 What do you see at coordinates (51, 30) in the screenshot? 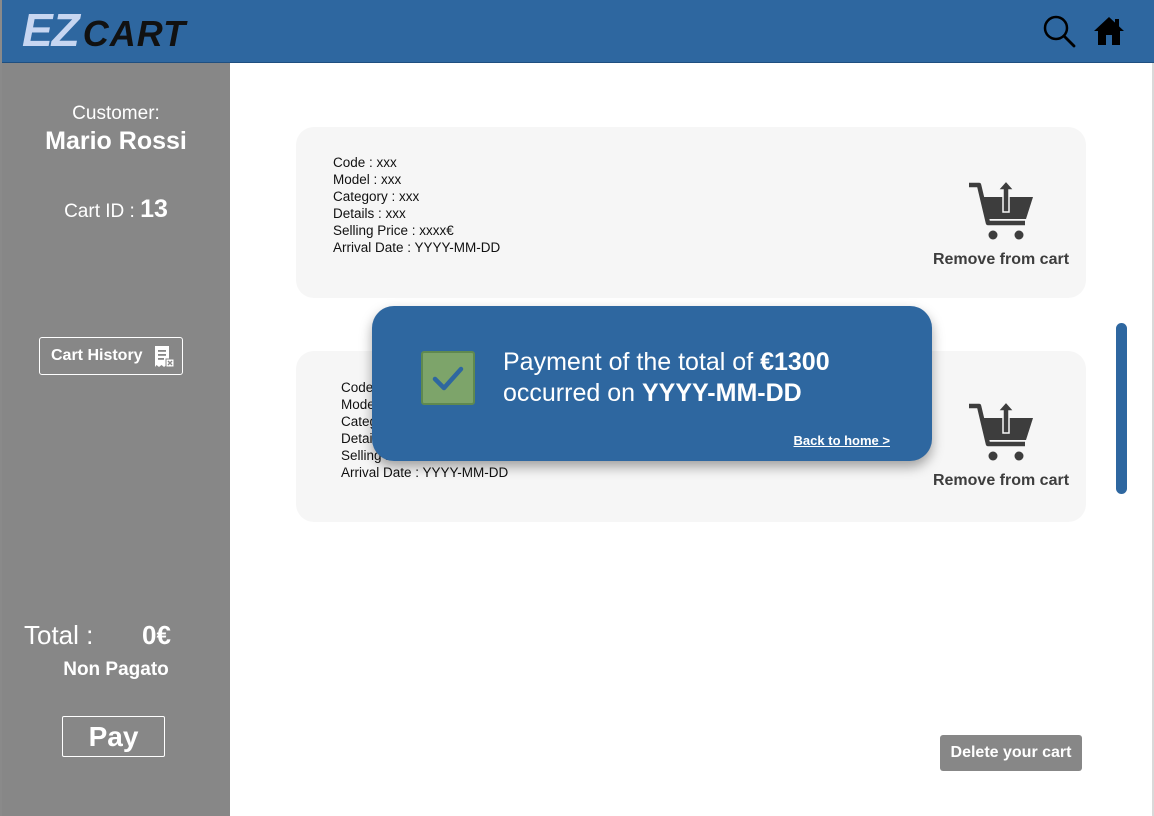
I see `logo-ez: EZ` at bounding box center [51, 30].